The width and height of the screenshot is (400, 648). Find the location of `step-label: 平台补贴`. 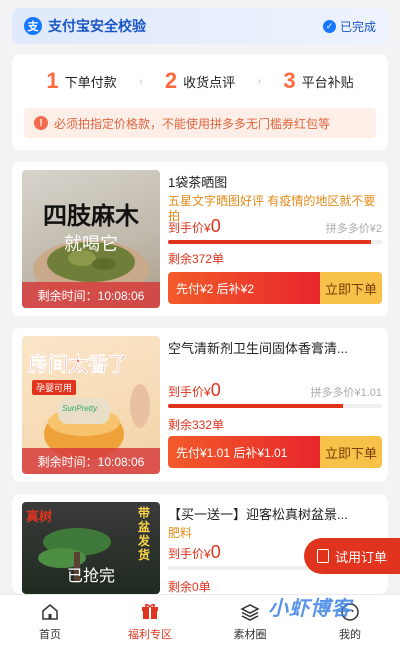

step-label: 平台补贴 is located at coordinates (327, 82).